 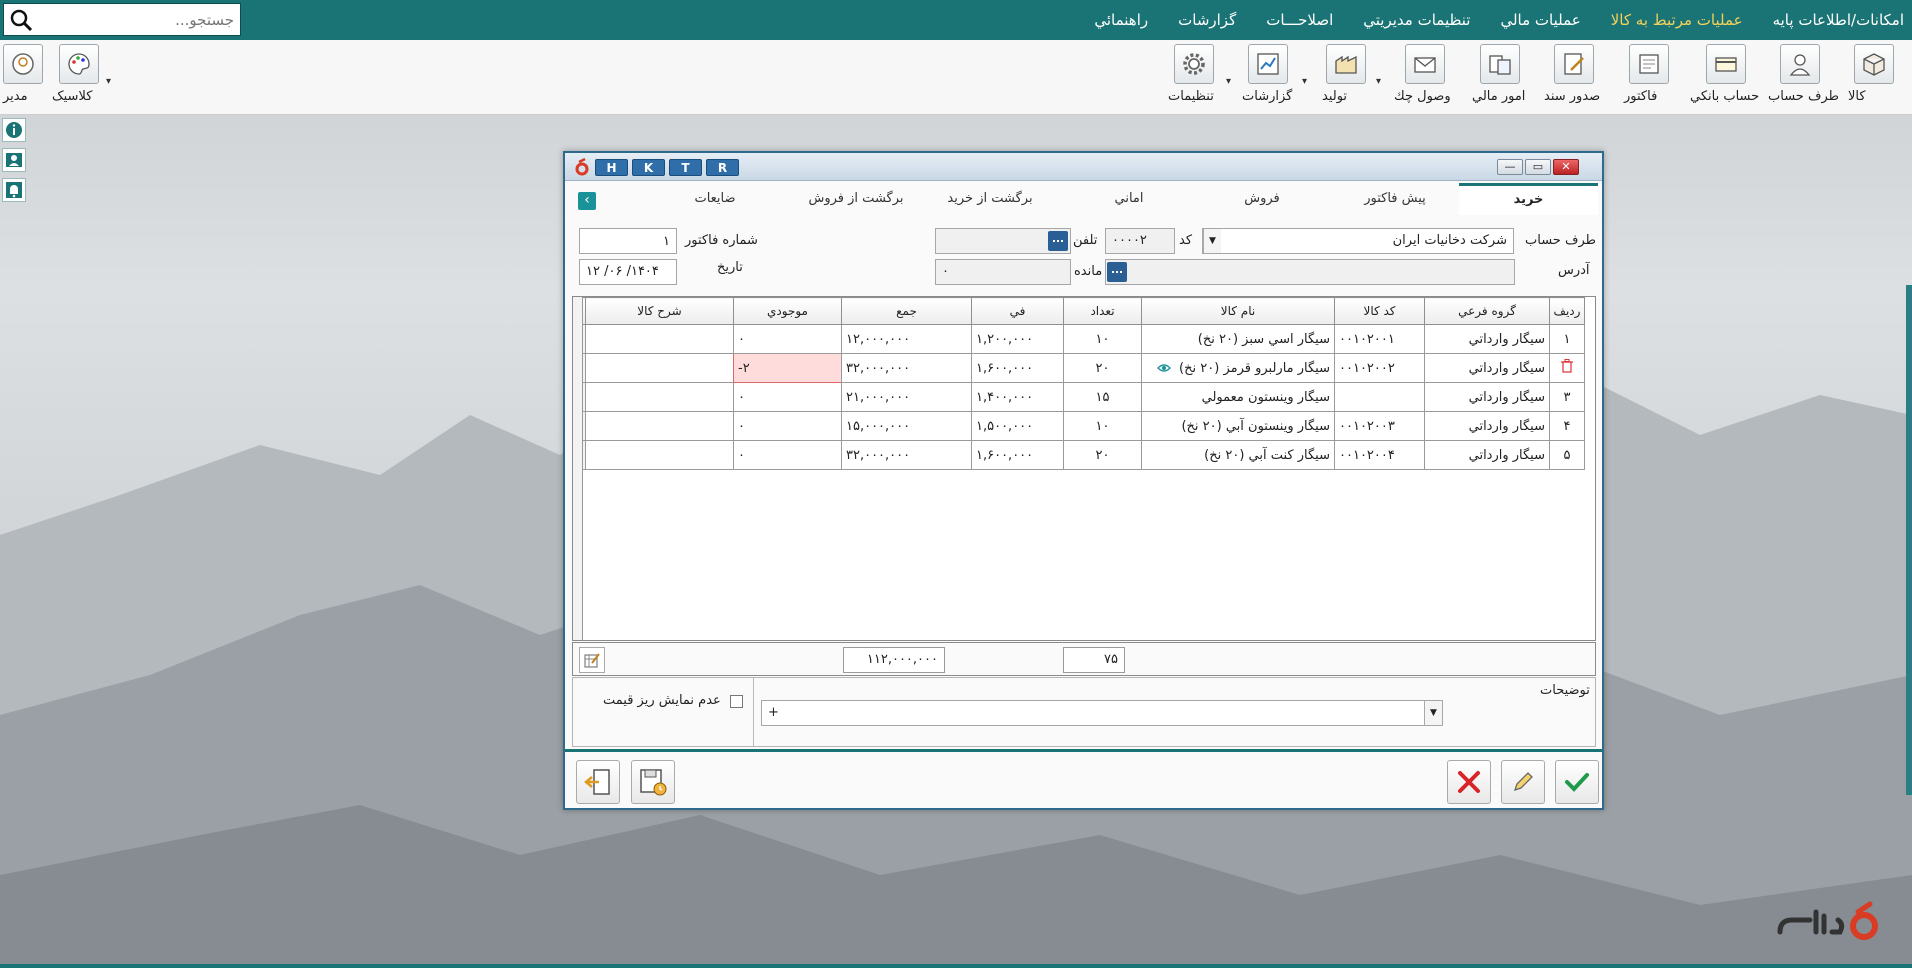 I want to click on address-field, so click(x=1310, y=272).